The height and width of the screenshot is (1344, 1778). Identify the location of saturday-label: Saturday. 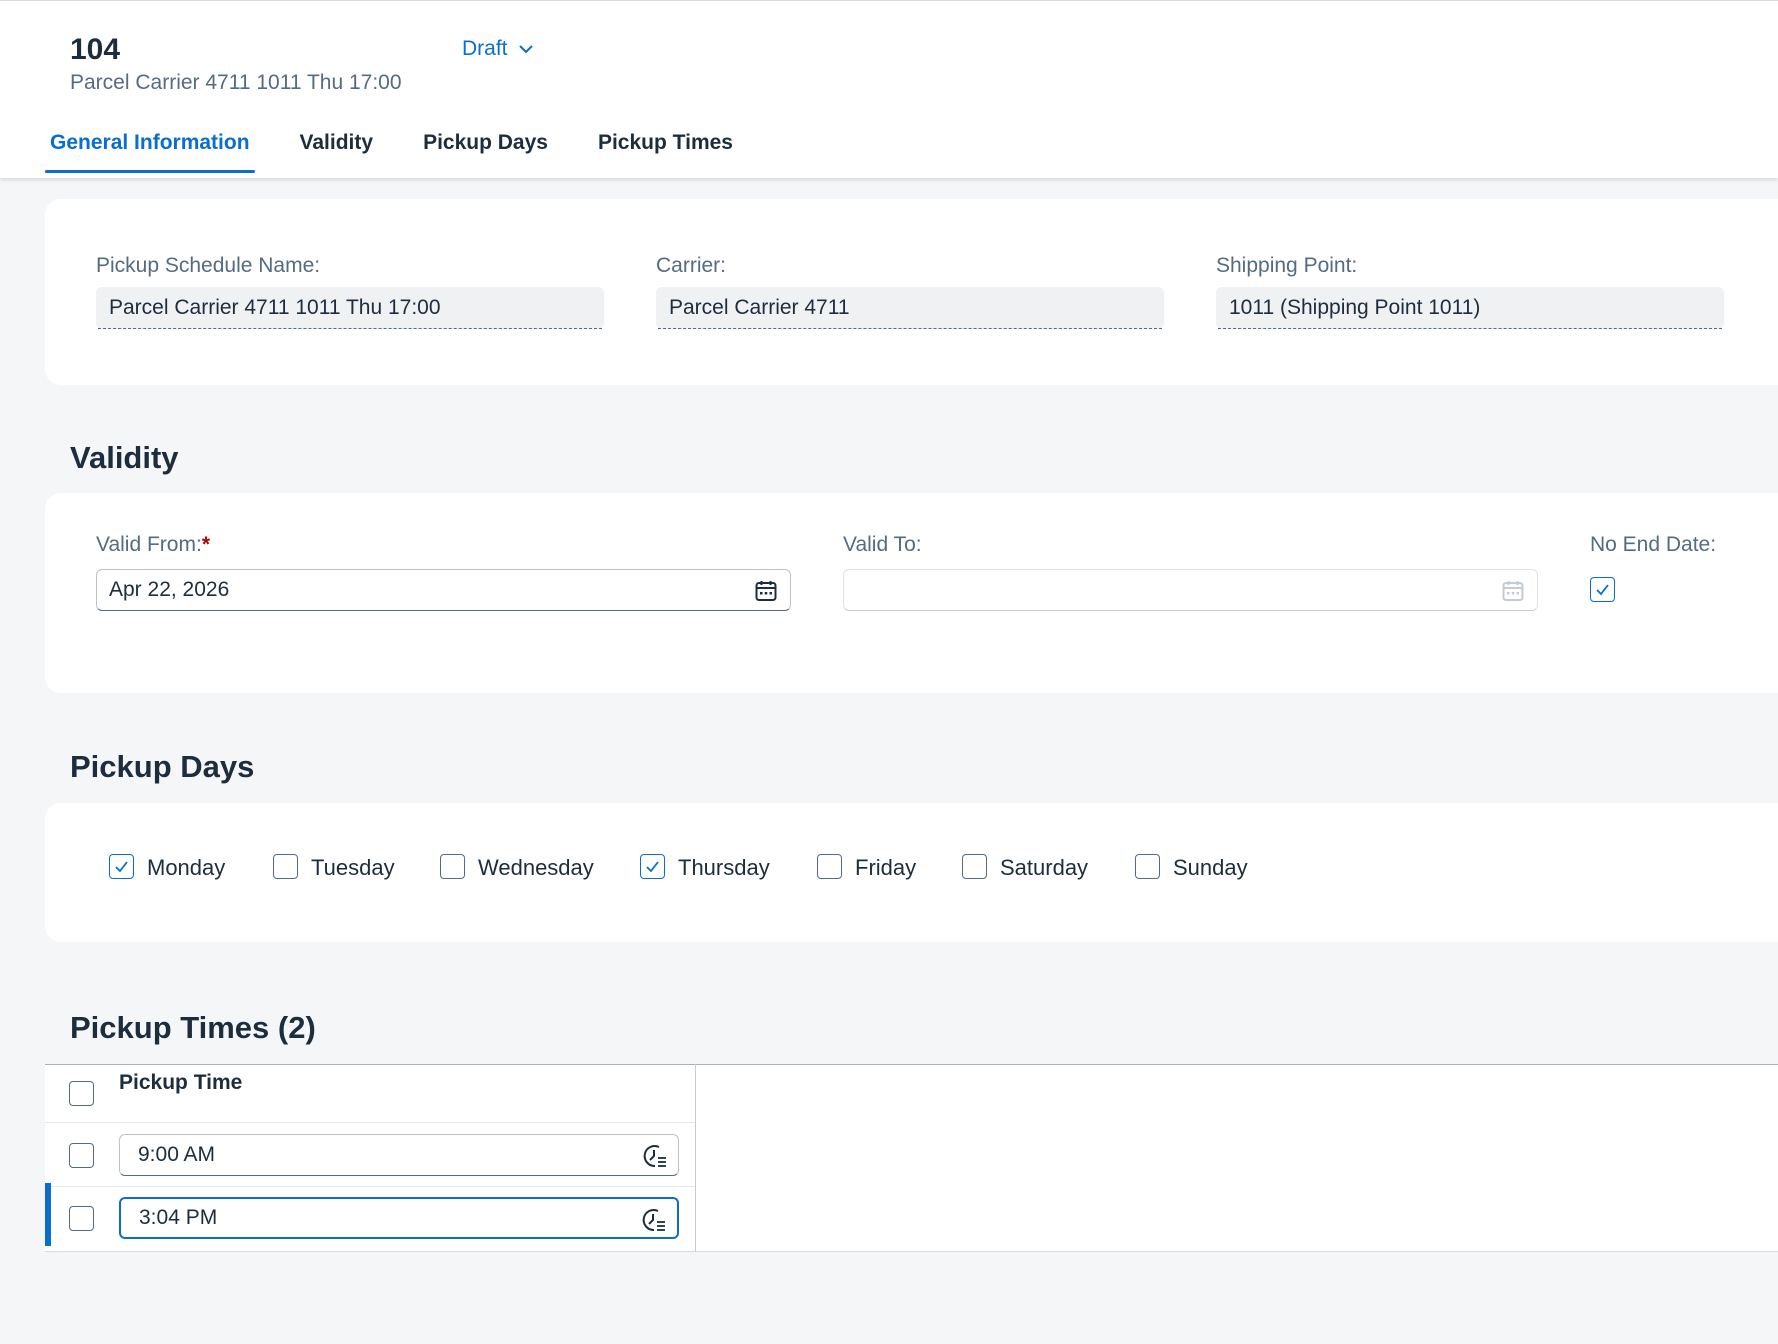
(1044, 867).